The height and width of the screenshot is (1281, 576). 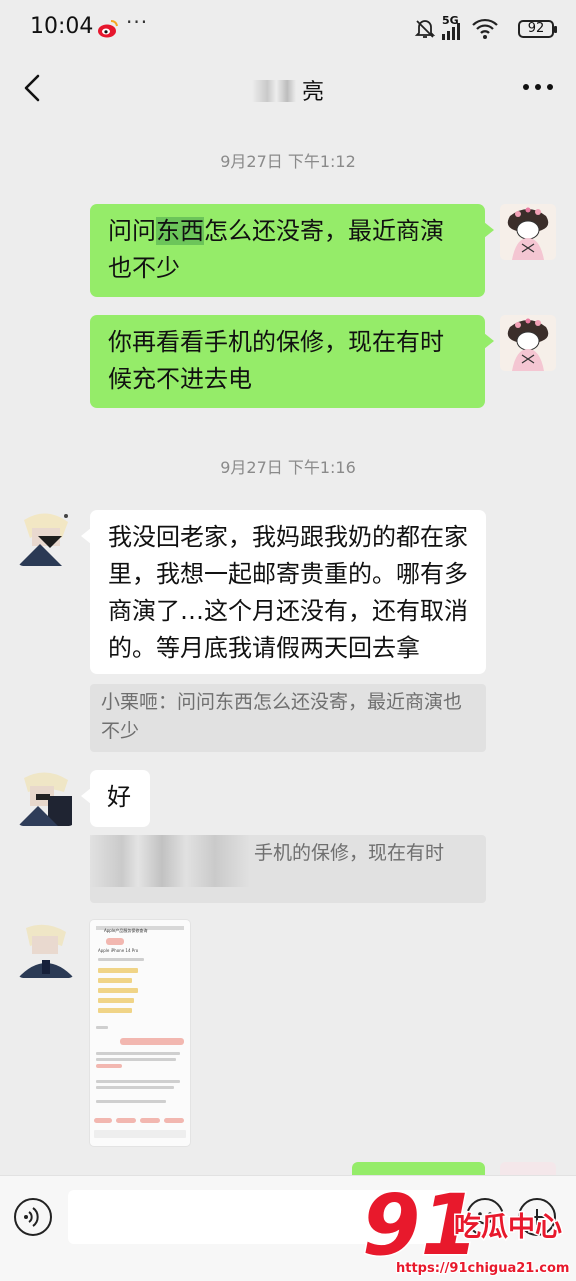 I want to click on plus-icon, so click(x=537, y=1217).